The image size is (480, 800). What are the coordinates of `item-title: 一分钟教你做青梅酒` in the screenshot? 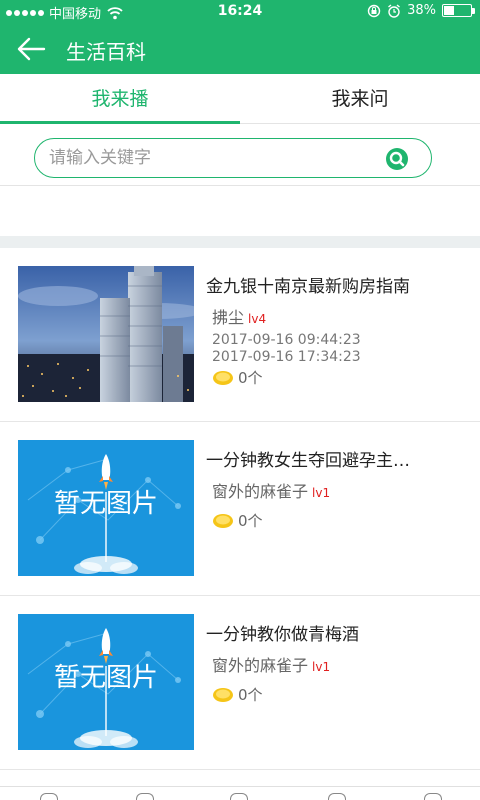 It's located at (282, 635).